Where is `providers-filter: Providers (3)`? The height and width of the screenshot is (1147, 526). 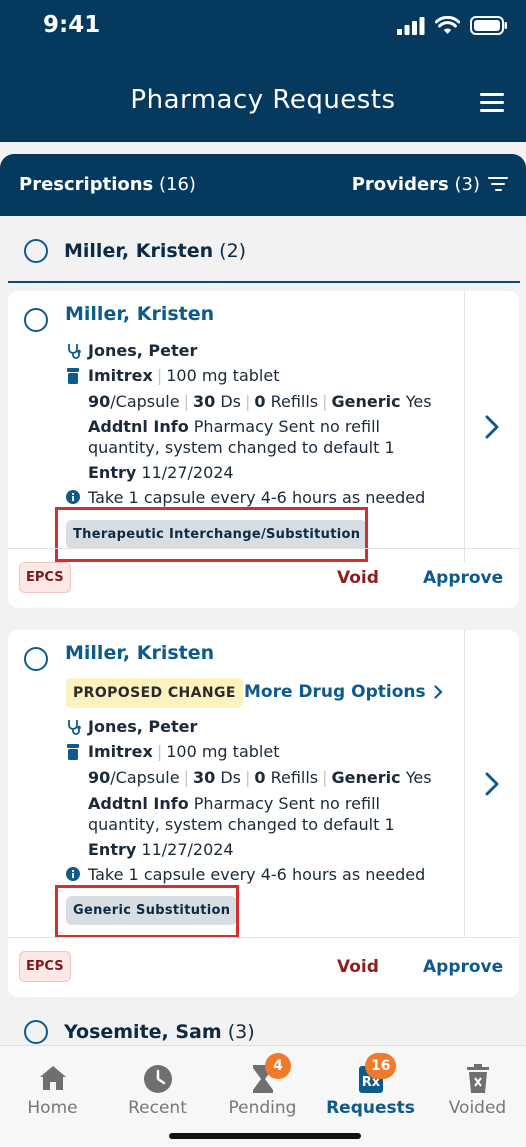
providers-filter: Providers (3) is located at coordinates (430, 184).